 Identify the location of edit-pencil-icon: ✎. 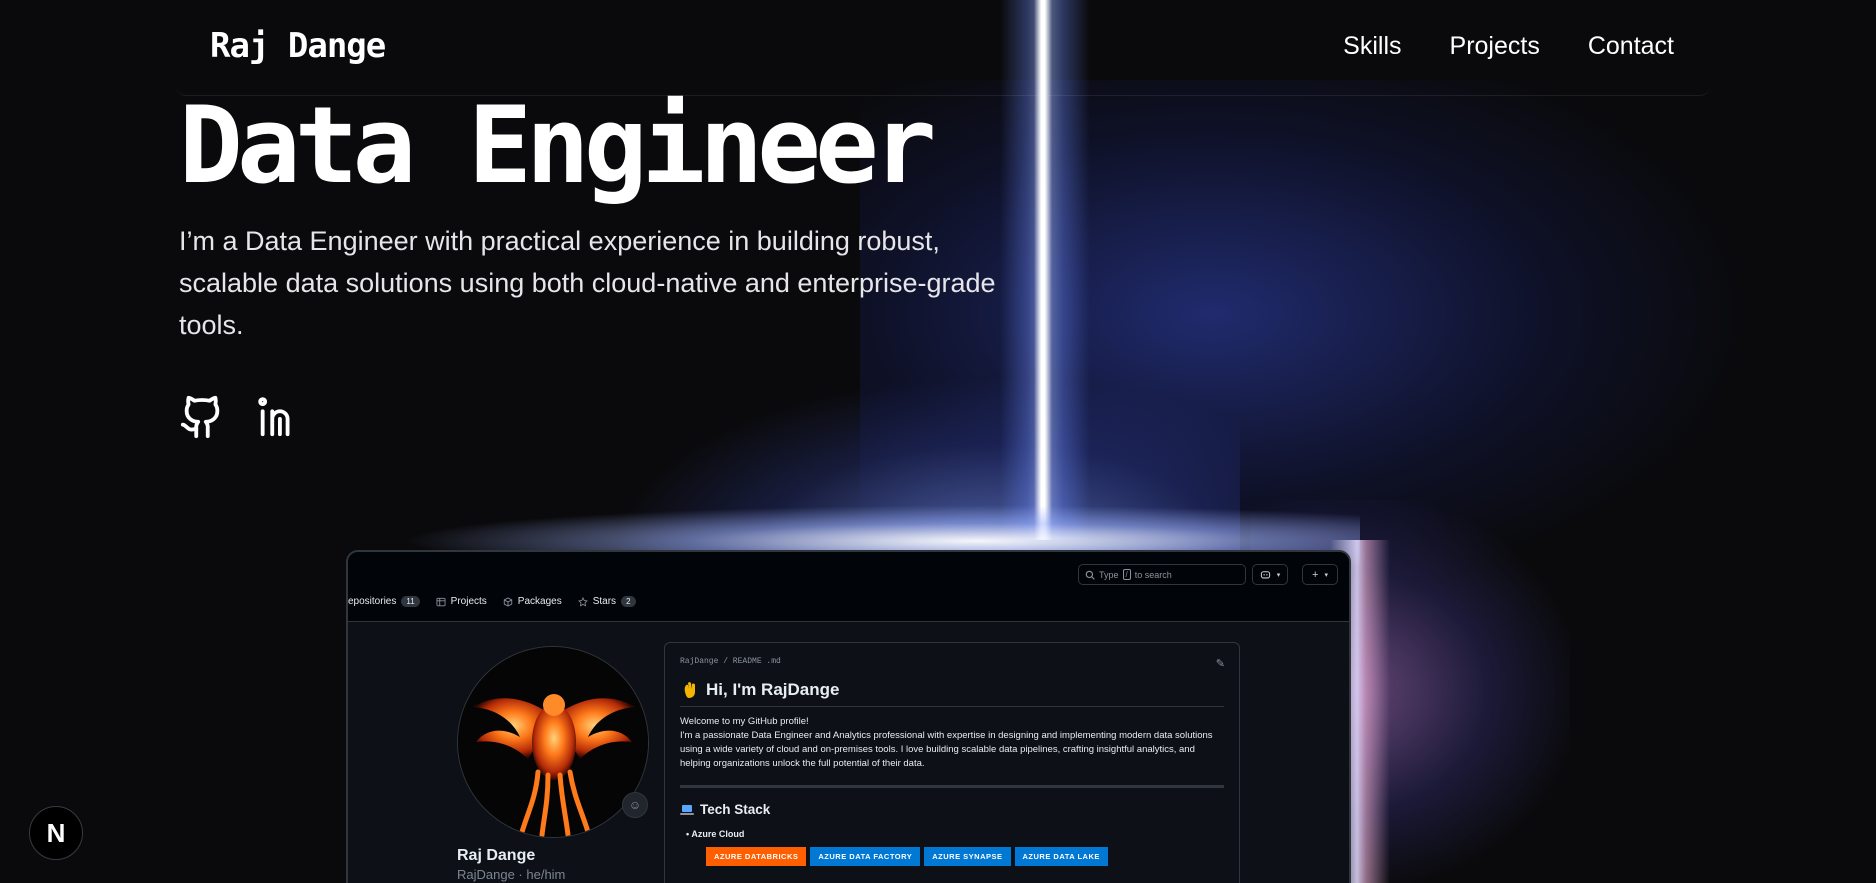
(1220, 663).